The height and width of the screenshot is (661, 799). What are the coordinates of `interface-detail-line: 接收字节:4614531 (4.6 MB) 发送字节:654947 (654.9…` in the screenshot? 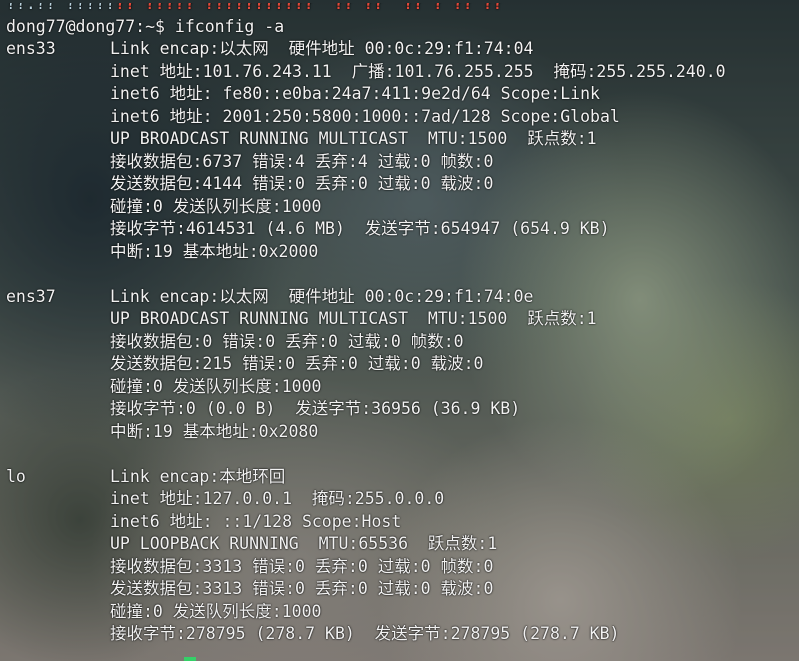 It's located at (360, 228).